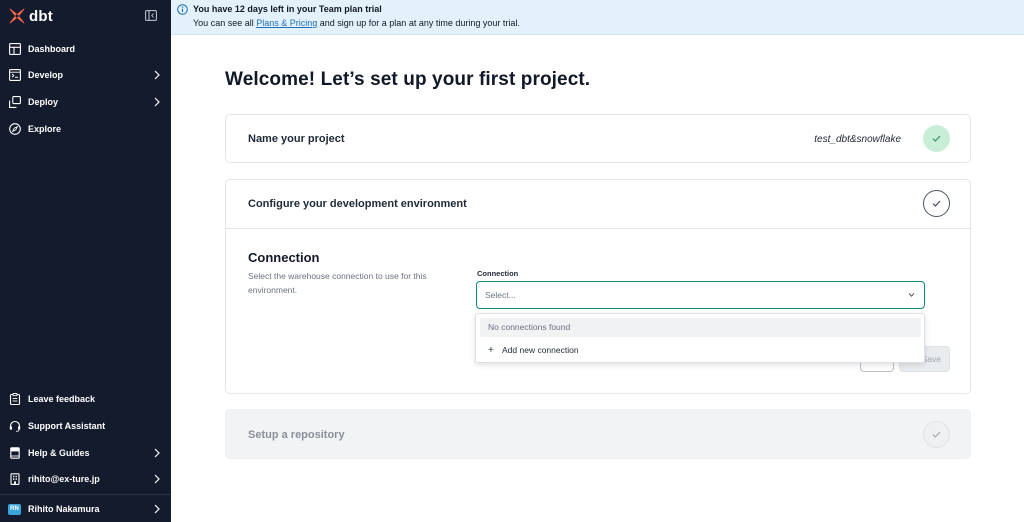 Image resolution: width=1024 pixels, height=522 pixels. I want to click on sidebar-item-explore: Explore, so click(85, 129).